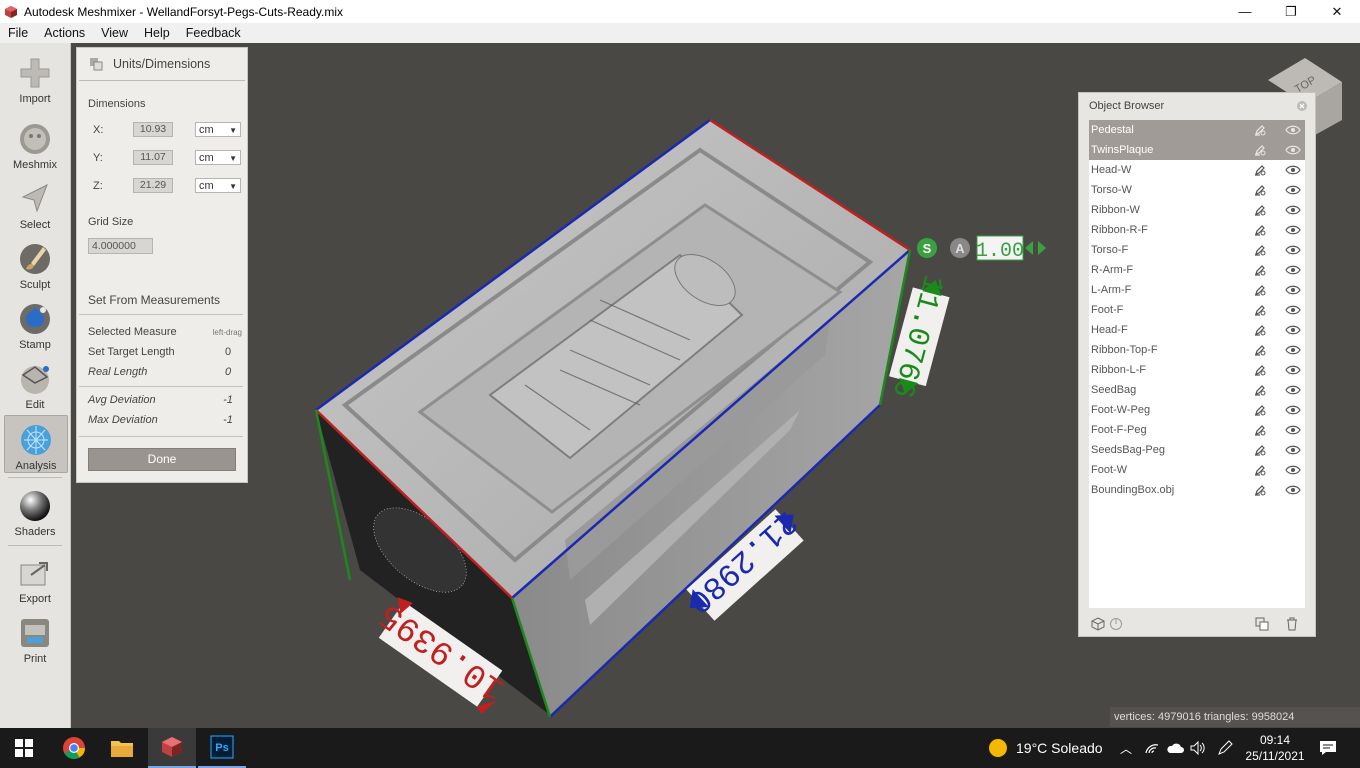 This screenshot has width=1360, height=768. What do you see at coordinates (1197, 410) in the screenshot?
I see `object-row: Foot-W-Peg` at bounding box center [1197, 410].